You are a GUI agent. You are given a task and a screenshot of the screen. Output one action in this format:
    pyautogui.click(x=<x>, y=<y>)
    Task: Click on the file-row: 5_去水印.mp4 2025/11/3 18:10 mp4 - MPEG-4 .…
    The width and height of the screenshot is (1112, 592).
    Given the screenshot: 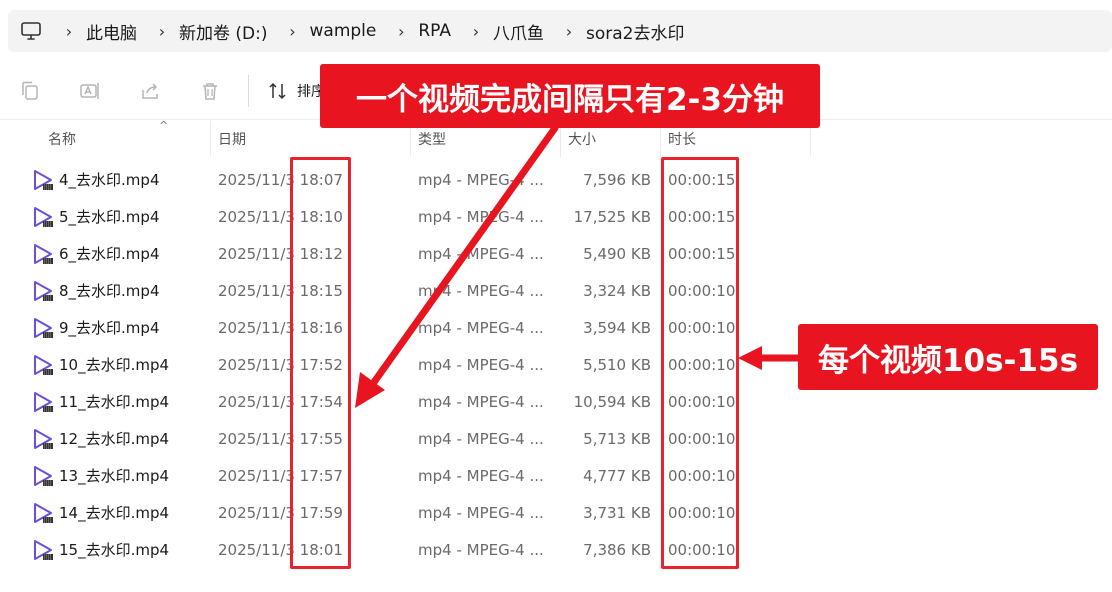 What is the action you would take?
    pyautogui.click(x=556, y=216)
    